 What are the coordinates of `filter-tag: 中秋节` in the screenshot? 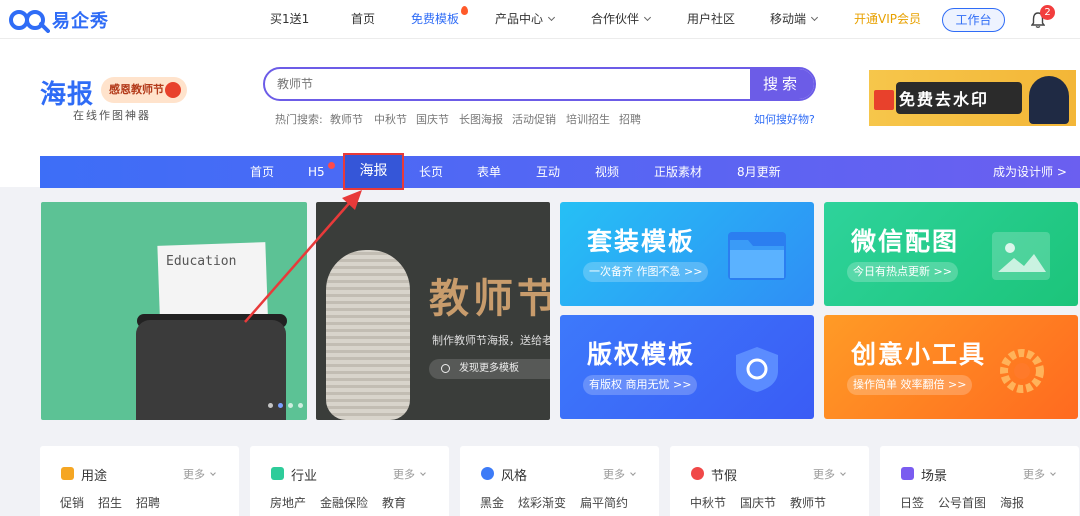 It's located at (708, 502).